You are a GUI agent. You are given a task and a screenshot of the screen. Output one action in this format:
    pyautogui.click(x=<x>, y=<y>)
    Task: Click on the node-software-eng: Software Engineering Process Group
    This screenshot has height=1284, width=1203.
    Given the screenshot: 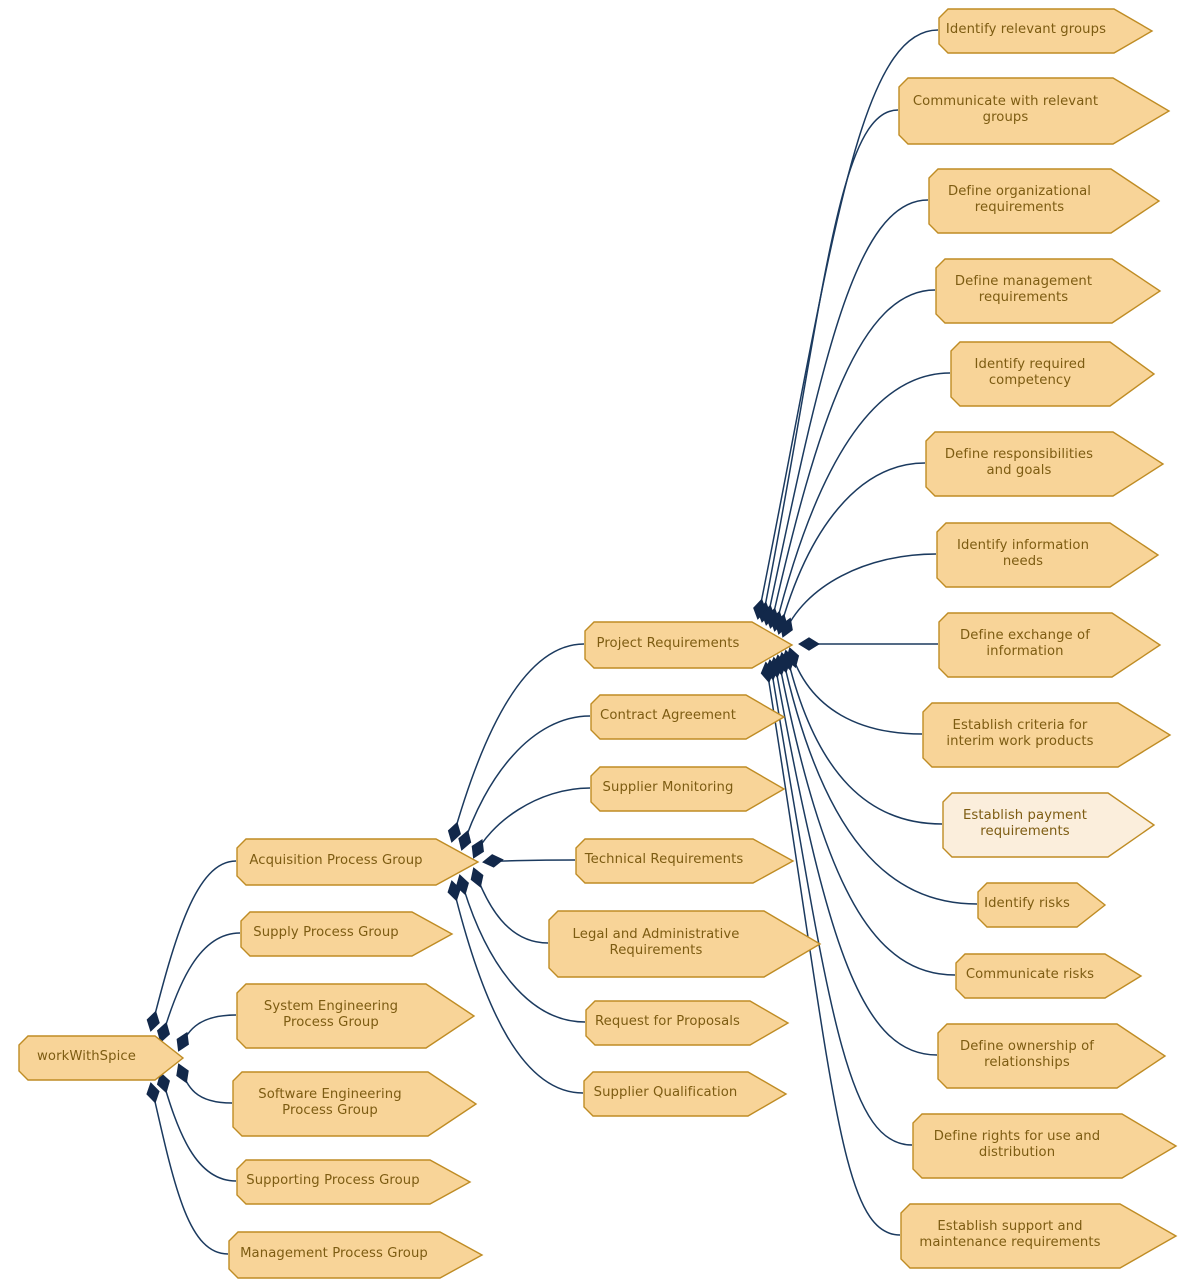 What is the action you would take?
    pyautogui.click(x=355, y=1104)
    